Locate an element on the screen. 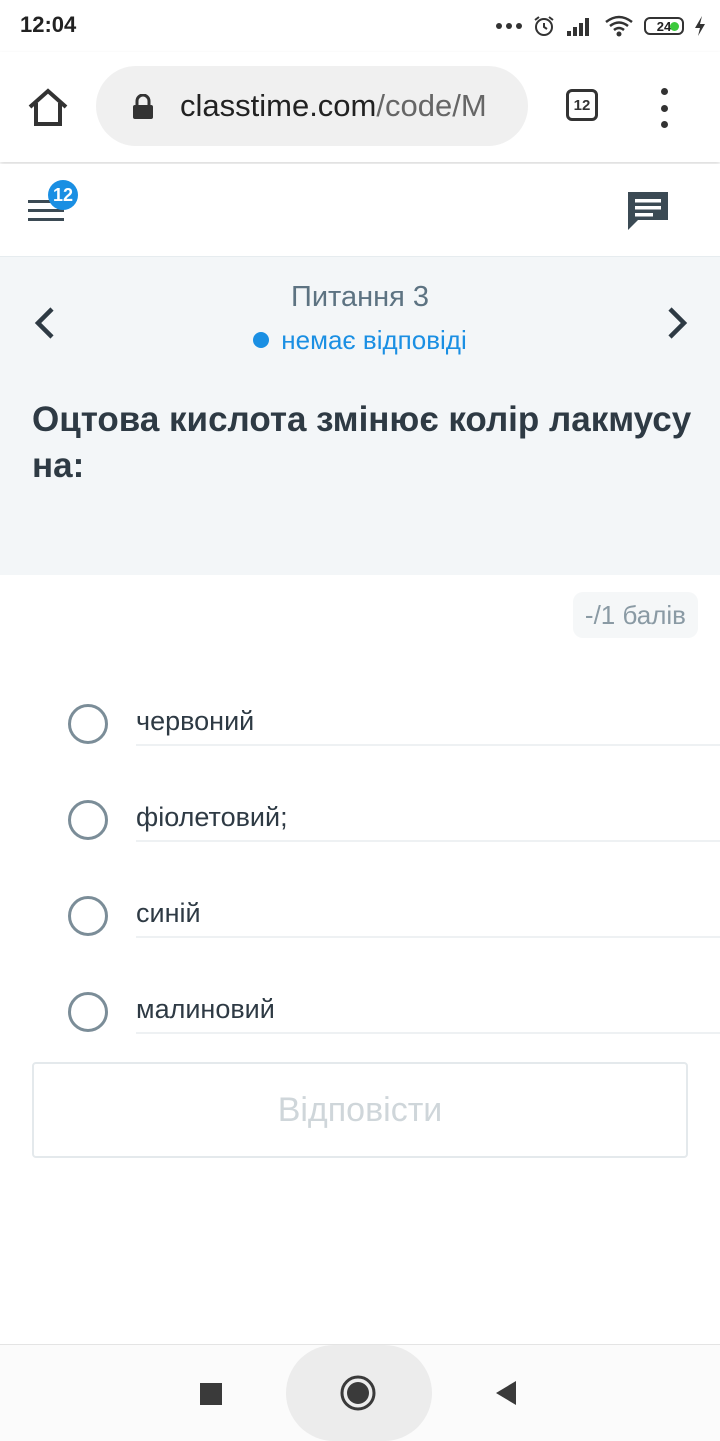  address-bar: classtime.com/code/M is located at coordinates (312, 106).